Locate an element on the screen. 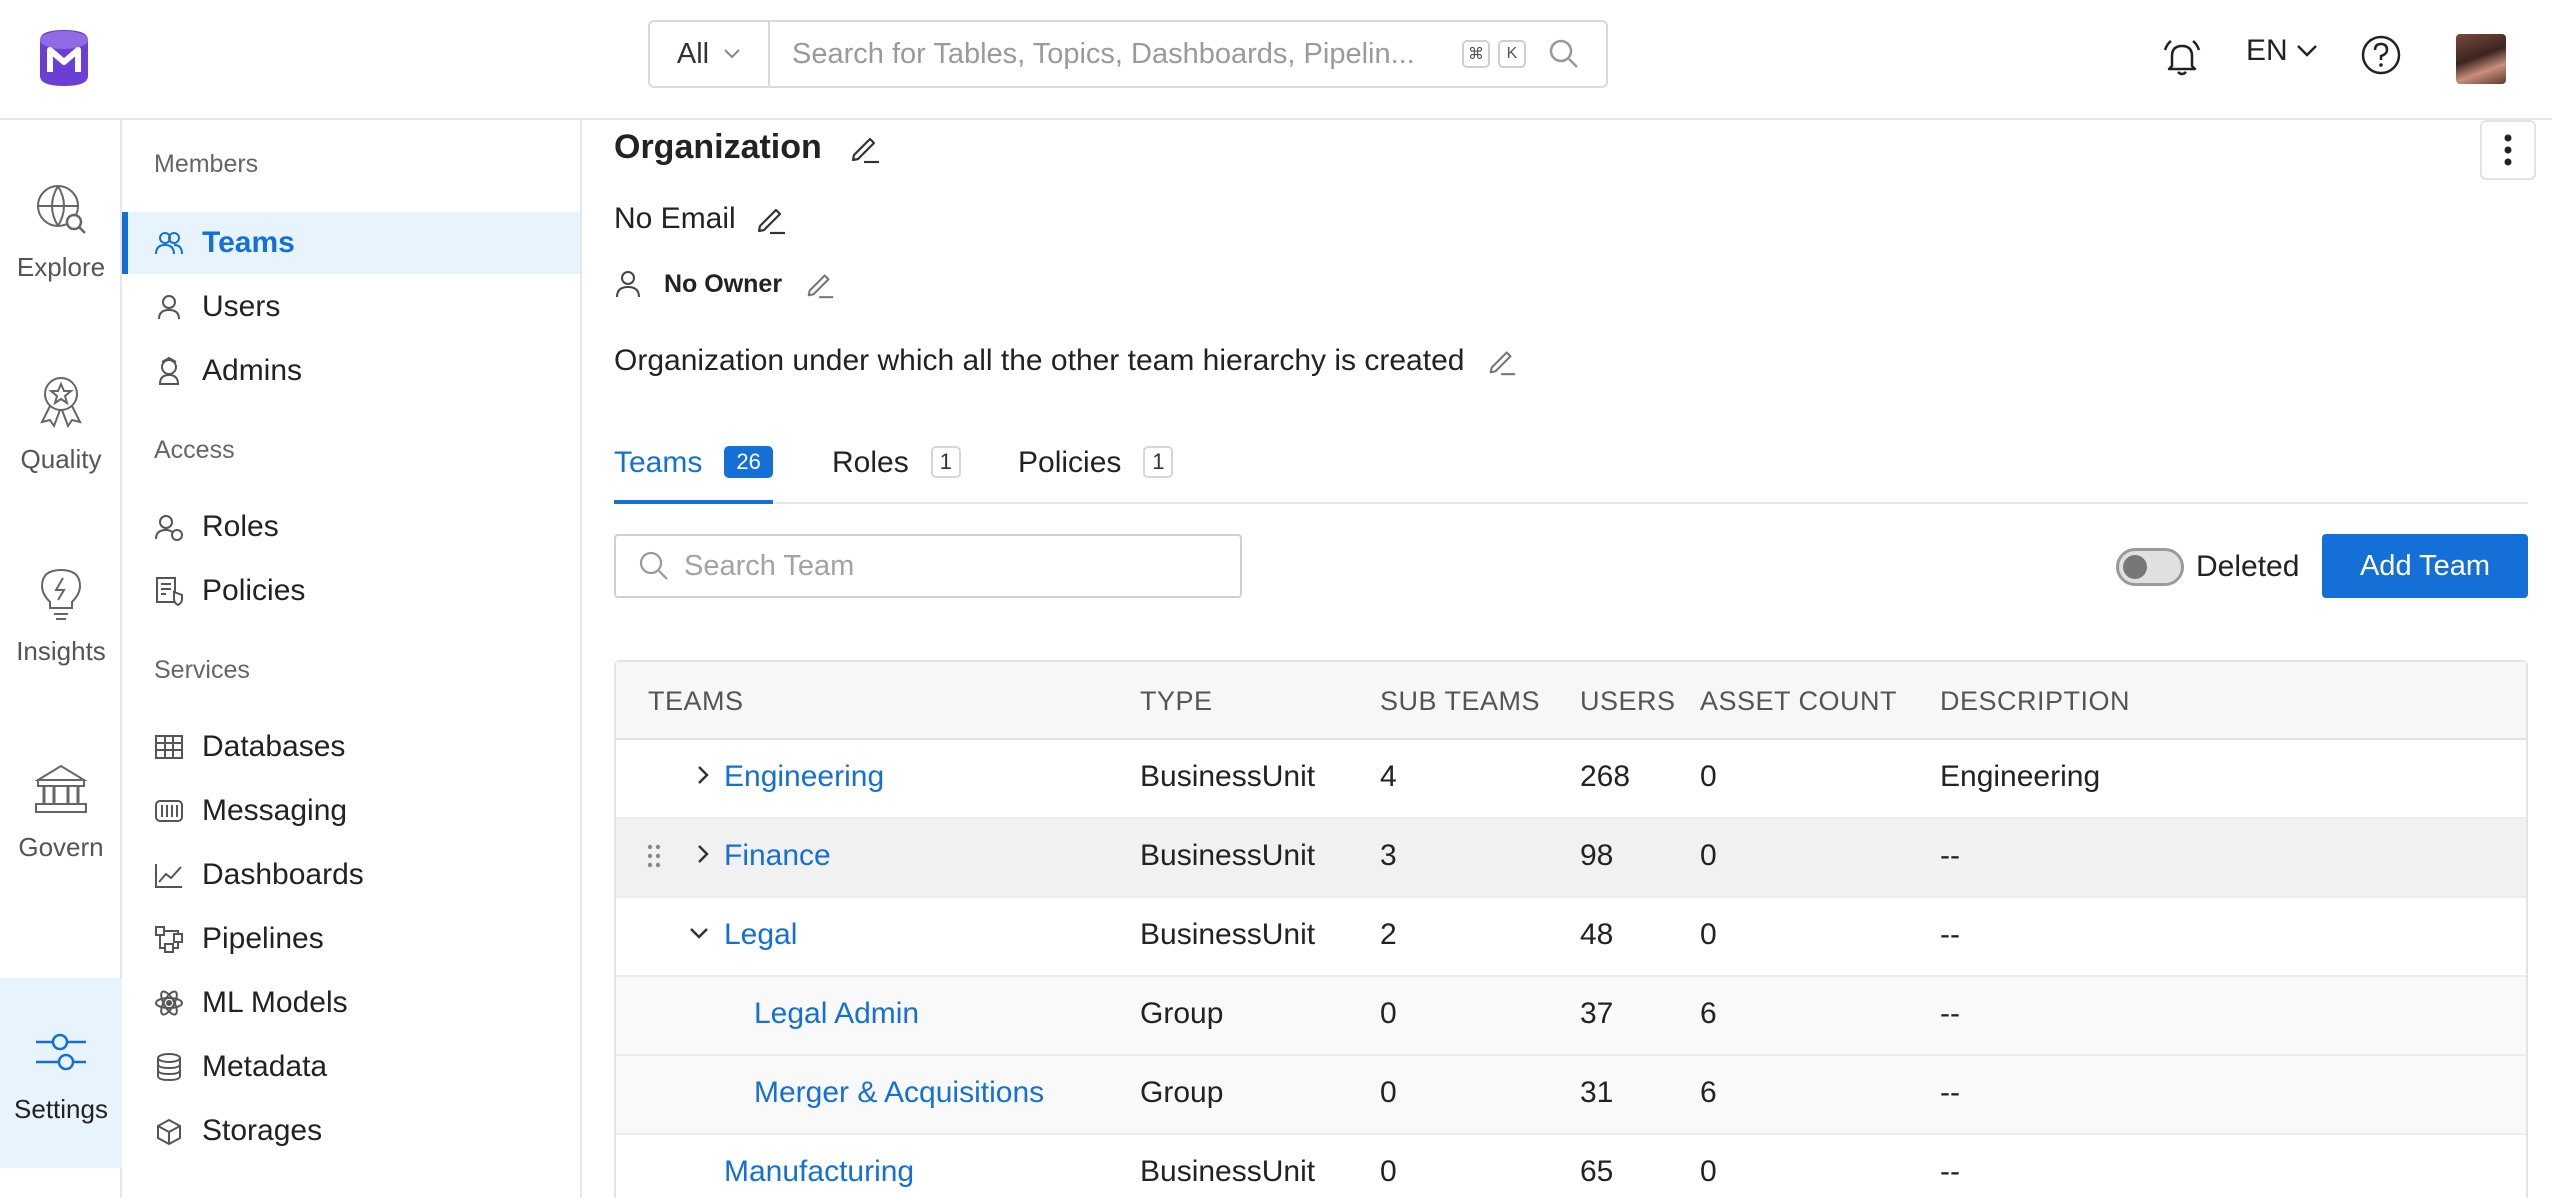 The height and width of the screenshot is (1198, 2552). add-team-button: Add Team is located at coordinates (2425, 566).